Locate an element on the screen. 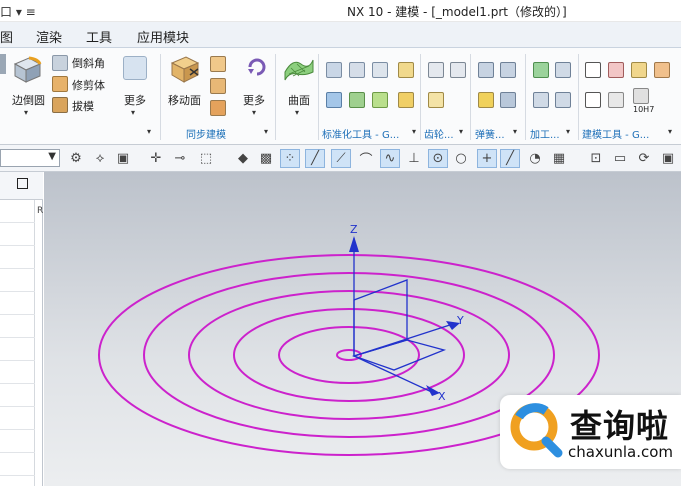 Image resolution: width=681 pixels, height=486 pixels. snap-quadrant-icon: ○ is located at coordinates (461, 158).